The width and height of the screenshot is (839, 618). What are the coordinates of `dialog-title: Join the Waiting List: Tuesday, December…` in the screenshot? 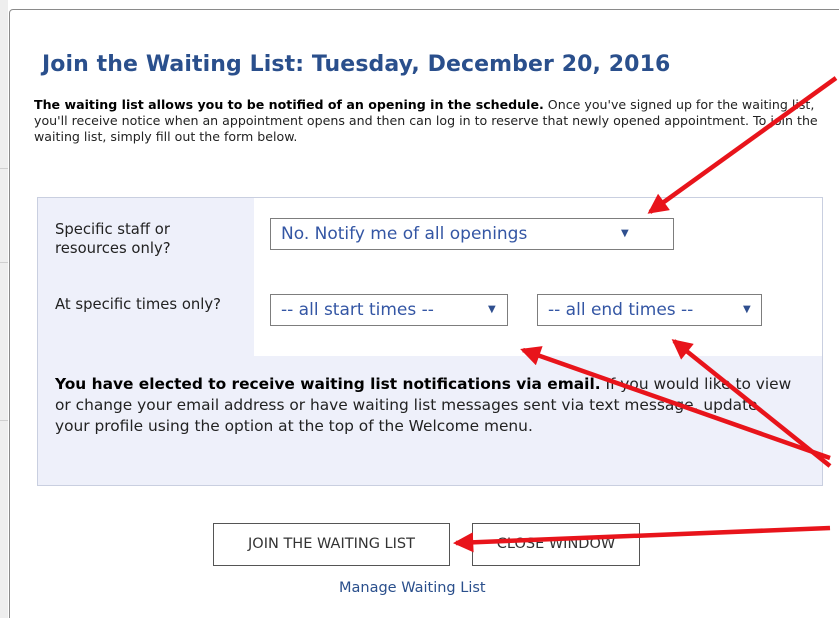 It's located at (356, 64).